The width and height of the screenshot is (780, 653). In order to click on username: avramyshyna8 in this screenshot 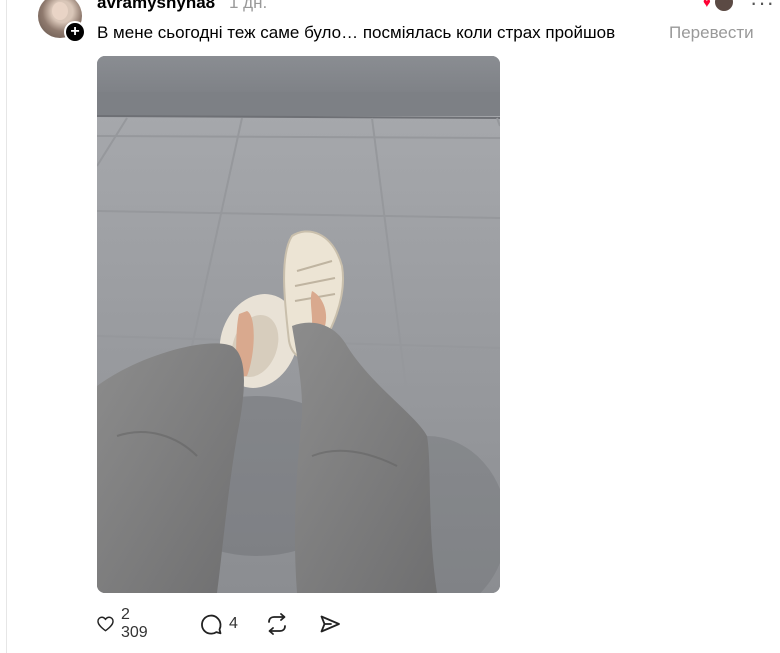, I will do `click(156, 6)`.